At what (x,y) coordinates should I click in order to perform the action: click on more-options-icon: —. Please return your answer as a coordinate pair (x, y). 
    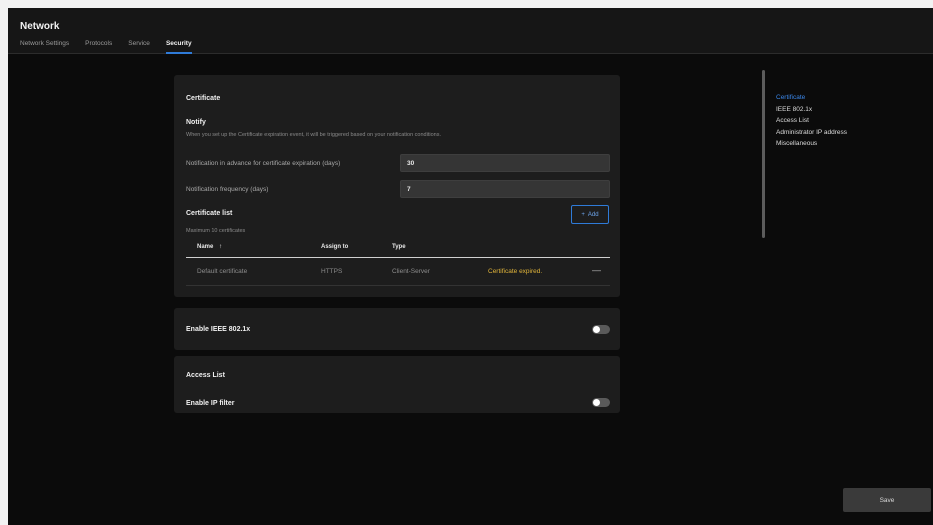
    Looking at the image, I should click on (596, 270).